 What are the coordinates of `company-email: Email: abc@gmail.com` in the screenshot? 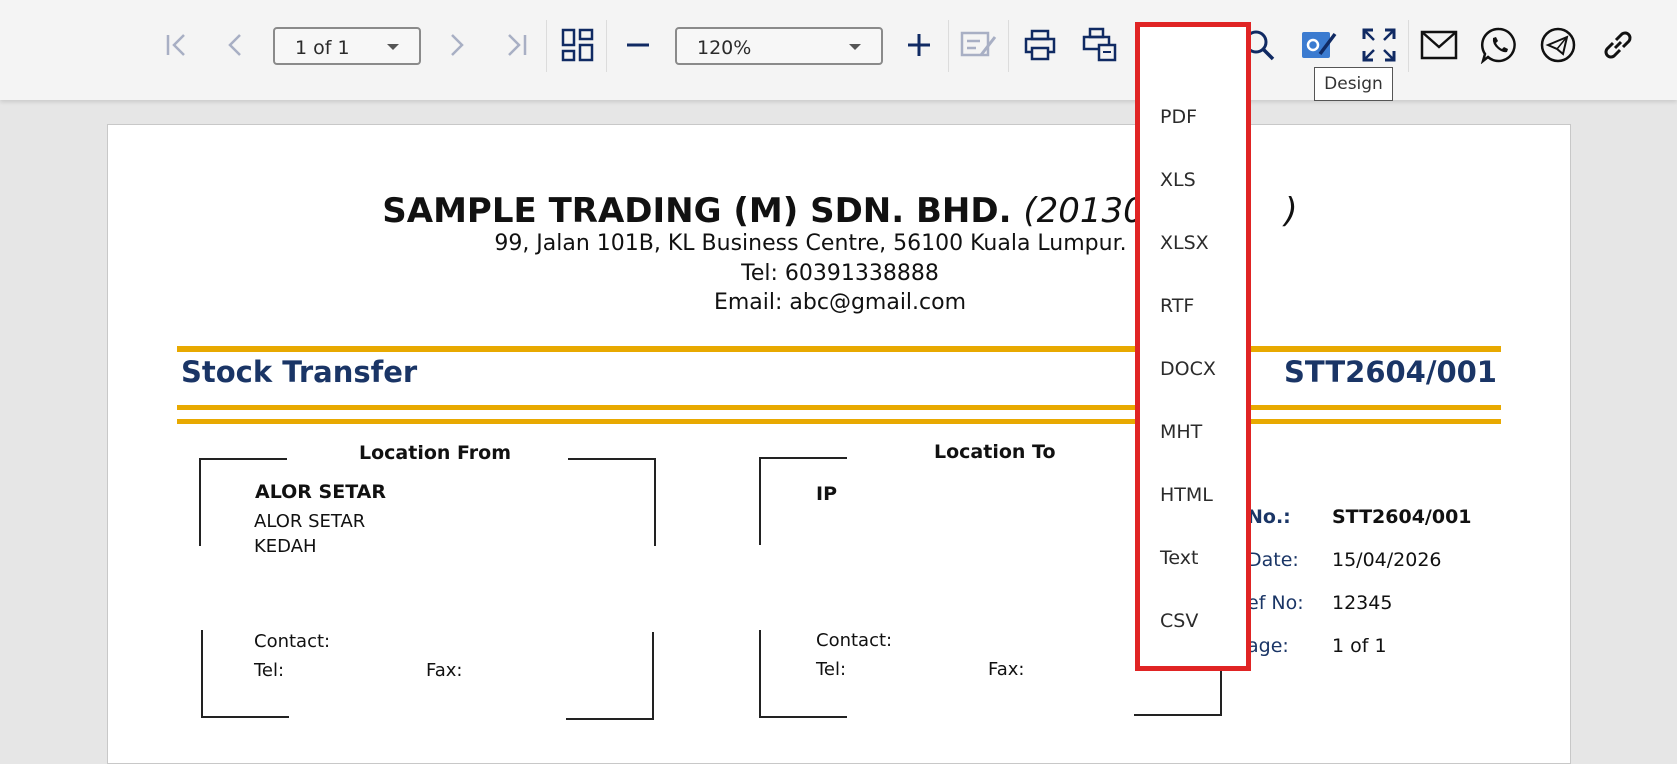 It's located at (840, 302).